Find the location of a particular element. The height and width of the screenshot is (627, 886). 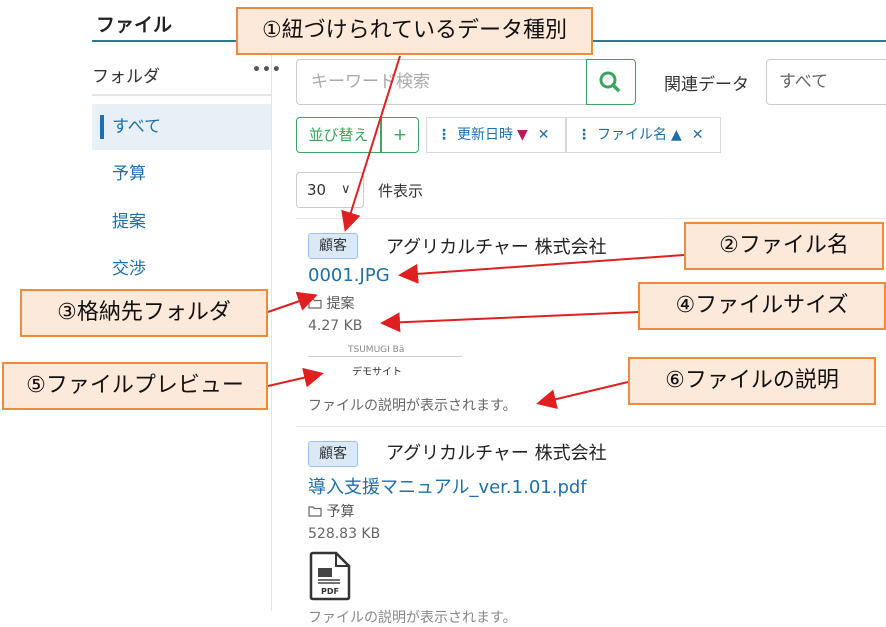

callout-preview: ⑤ファイルプレビュー is located at coordinates (135, 386).